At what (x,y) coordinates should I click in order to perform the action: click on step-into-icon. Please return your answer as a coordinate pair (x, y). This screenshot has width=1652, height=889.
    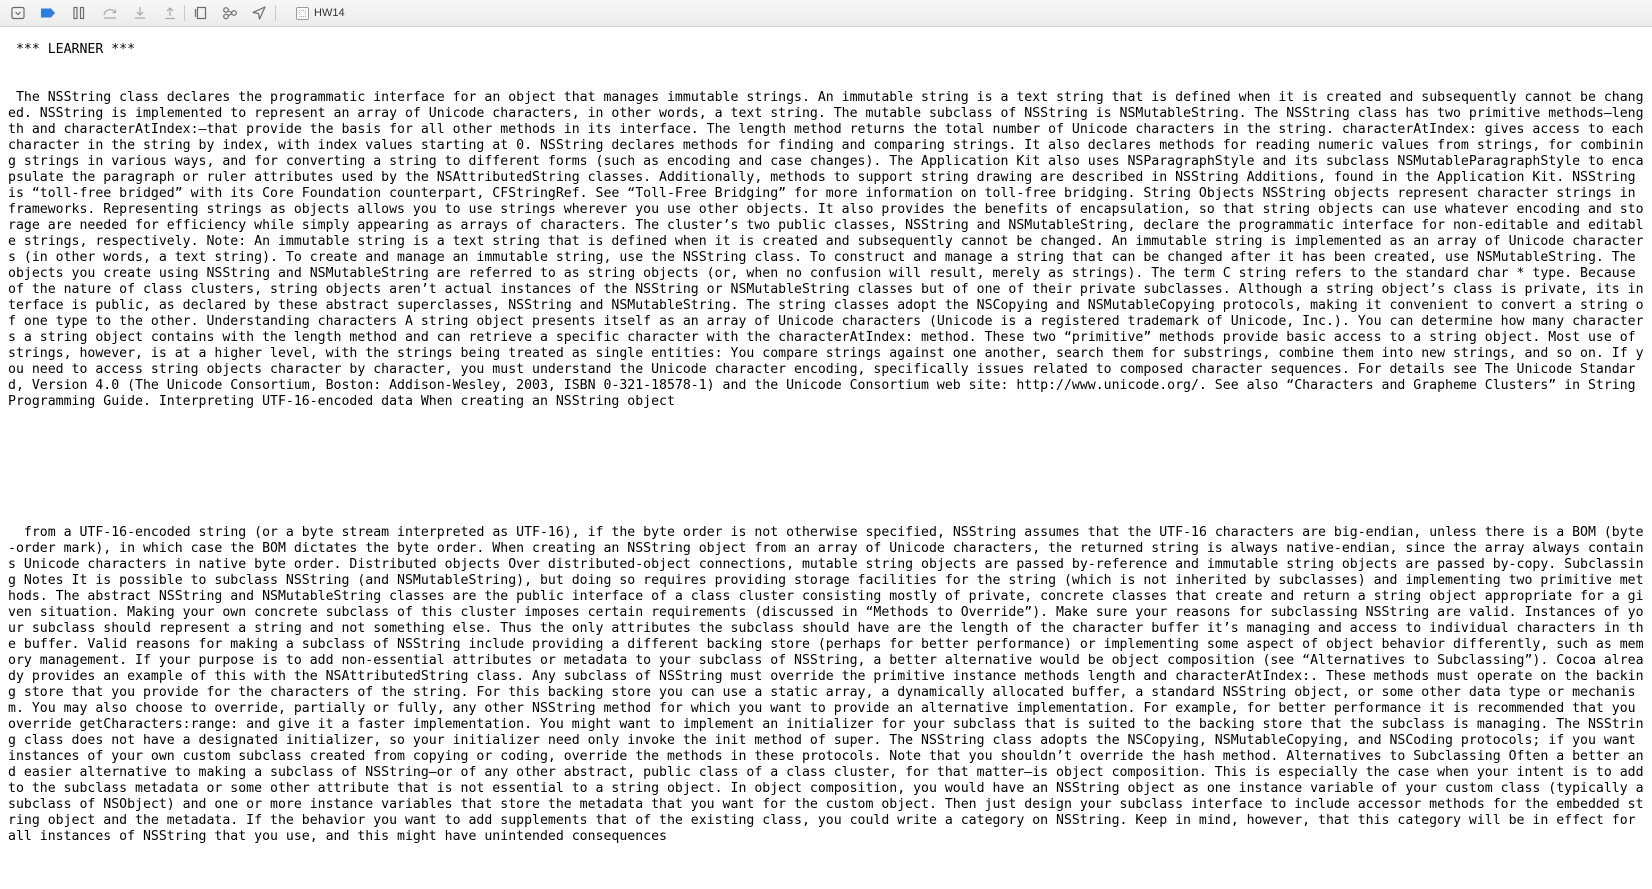
    Looking at the image, I should click on (140, 13).